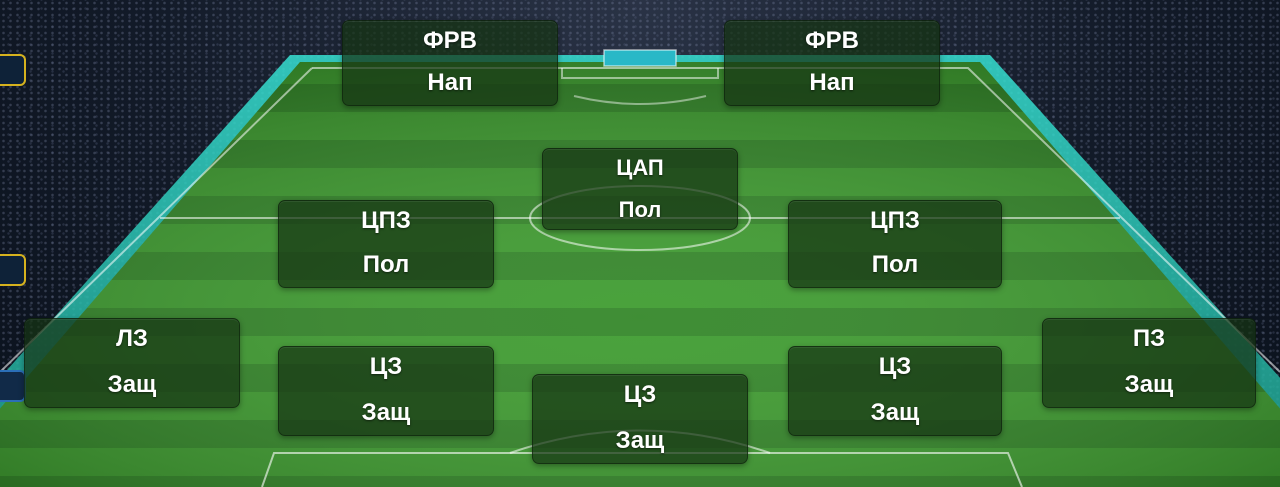 Image resolution: width=1280 pixels, height=487 pixels. What do you see at coordinates (1149, 363) in the screenshot?
I see `position-slot-rb: ПЗ Защ` at bounding box center [1149, 363].